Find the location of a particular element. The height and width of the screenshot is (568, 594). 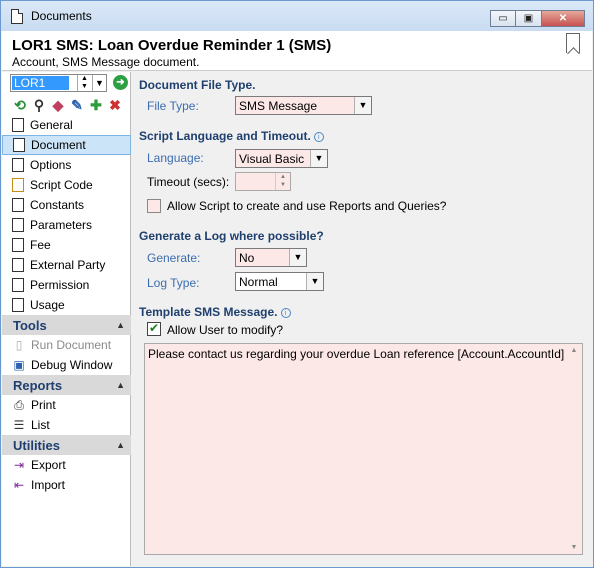

log-type-value: Normal is located at coordinates (258, 282).